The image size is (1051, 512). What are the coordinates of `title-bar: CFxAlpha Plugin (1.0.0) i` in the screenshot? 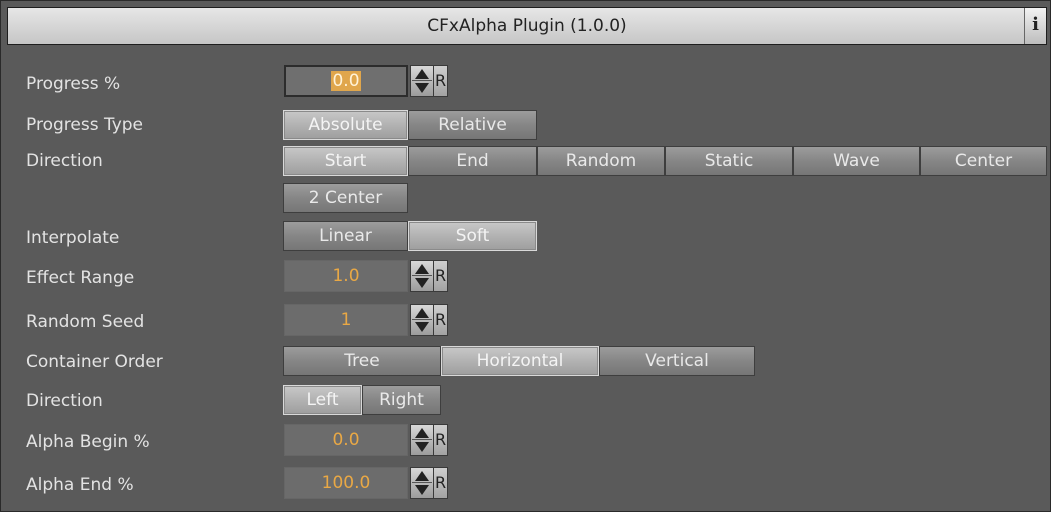 It's located at (527, 26).